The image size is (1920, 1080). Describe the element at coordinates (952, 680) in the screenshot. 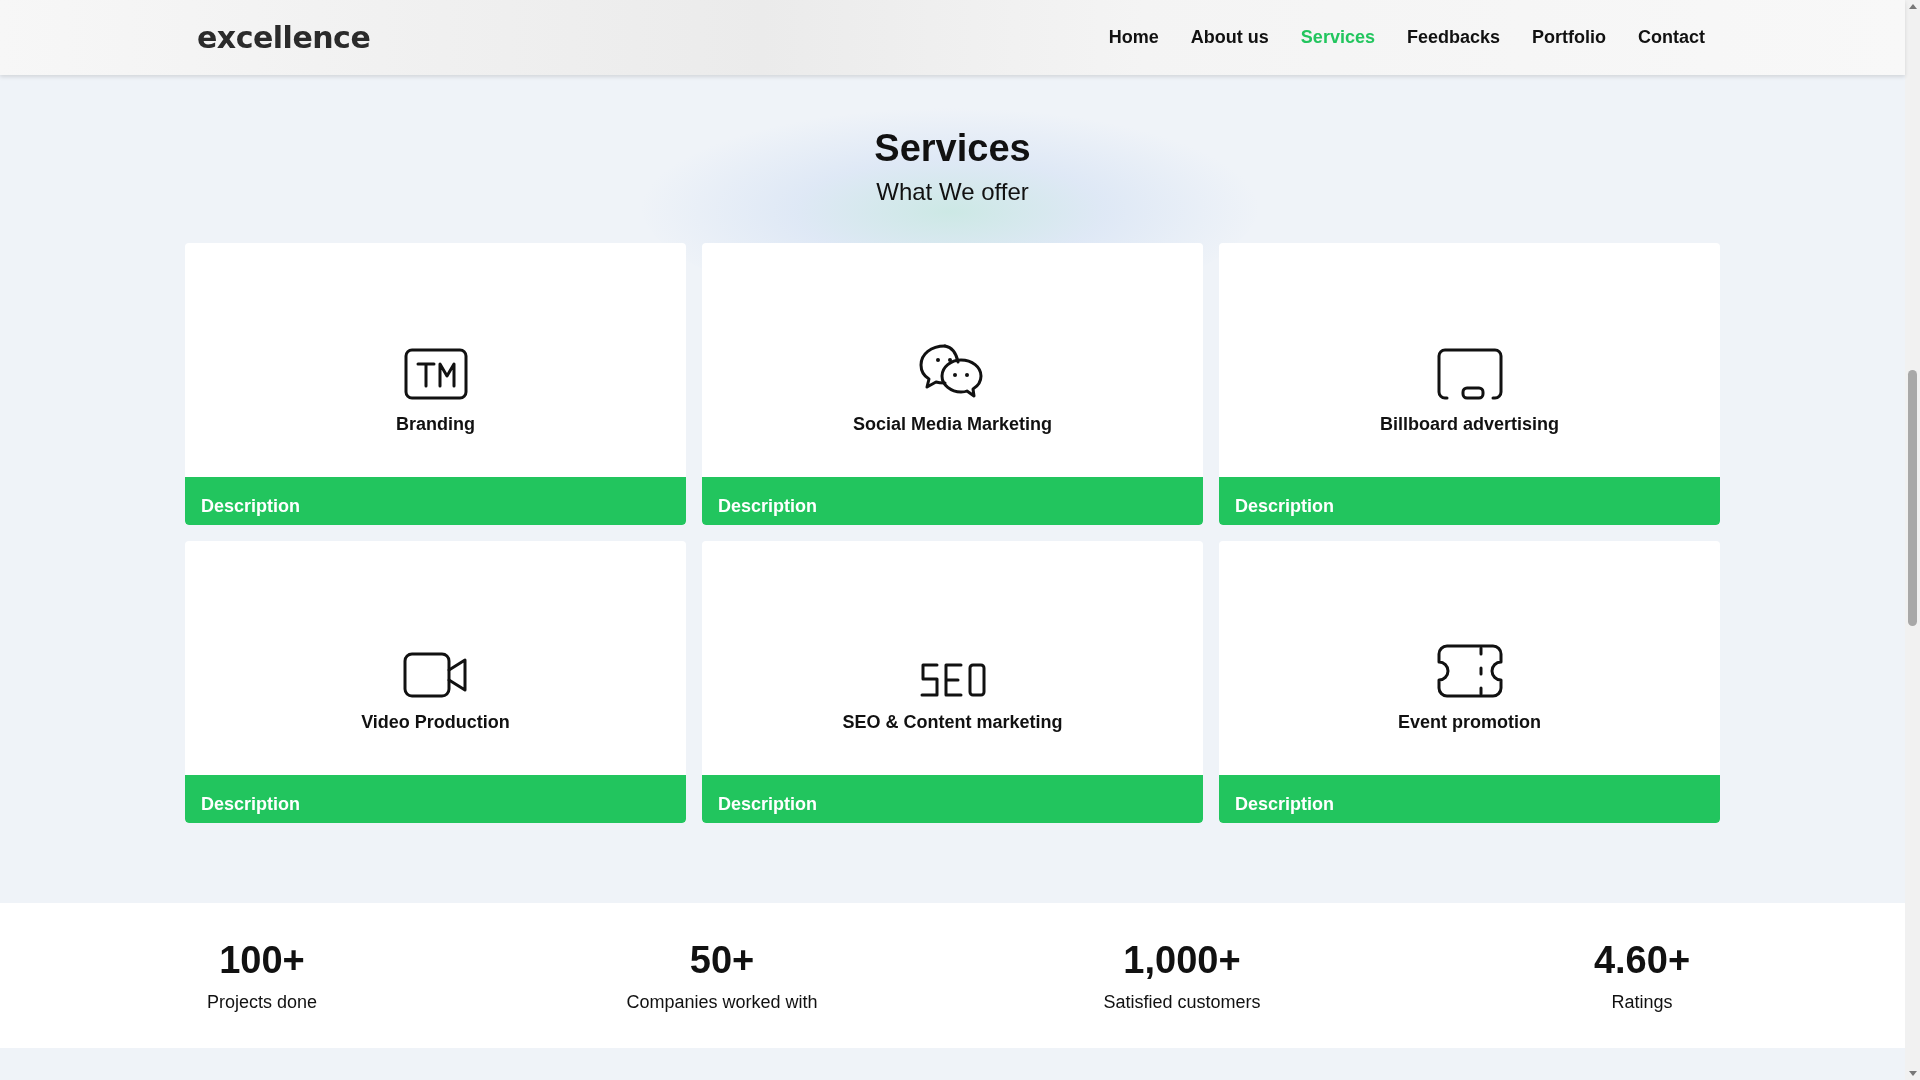

I see `seo-icon` at that location.